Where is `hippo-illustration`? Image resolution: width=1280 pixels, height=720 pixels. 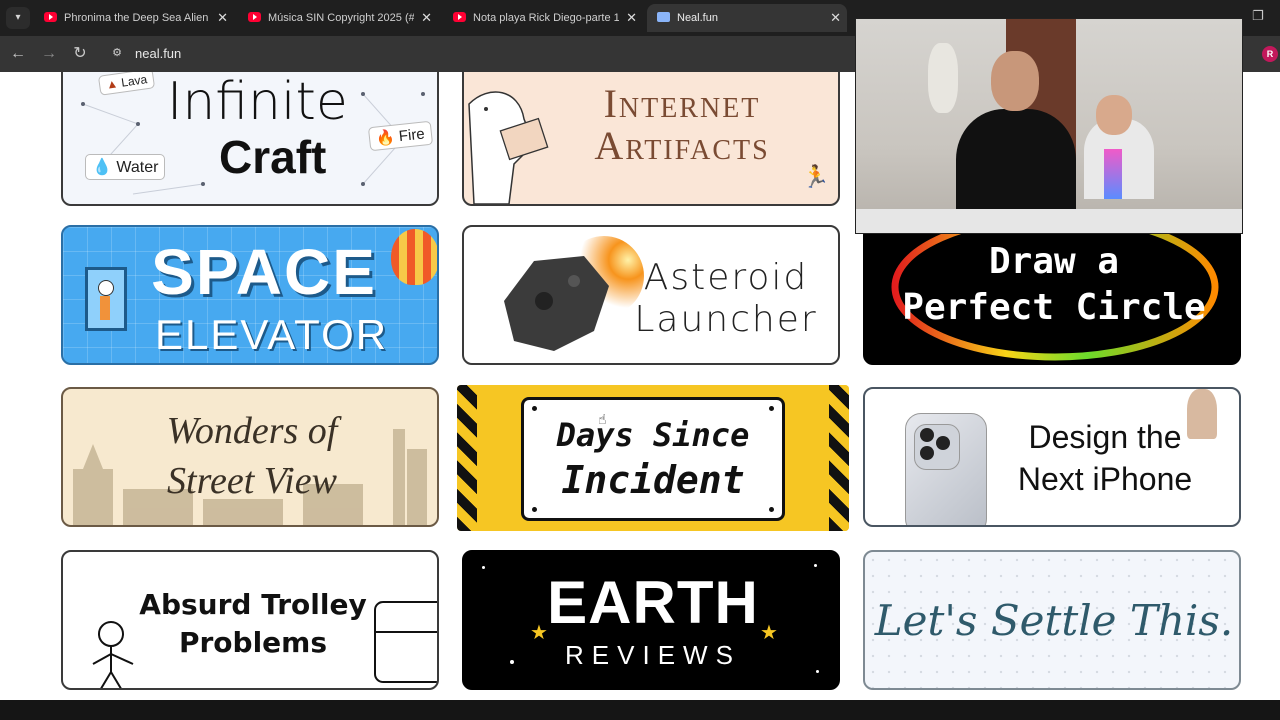
hippo-illustration is located at coordinates (508, 147).